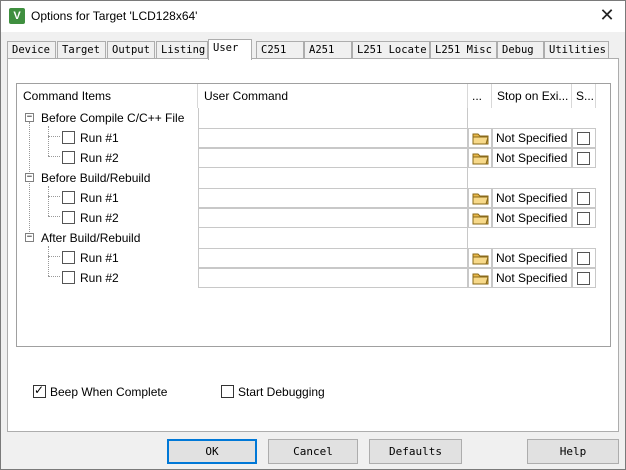 The width and height of the screenshot is (626, 470). Describe the element at coordinates (114, 16) in the screenshot. I see `window-title: Options for Target 'LCD128x64'` at that location.